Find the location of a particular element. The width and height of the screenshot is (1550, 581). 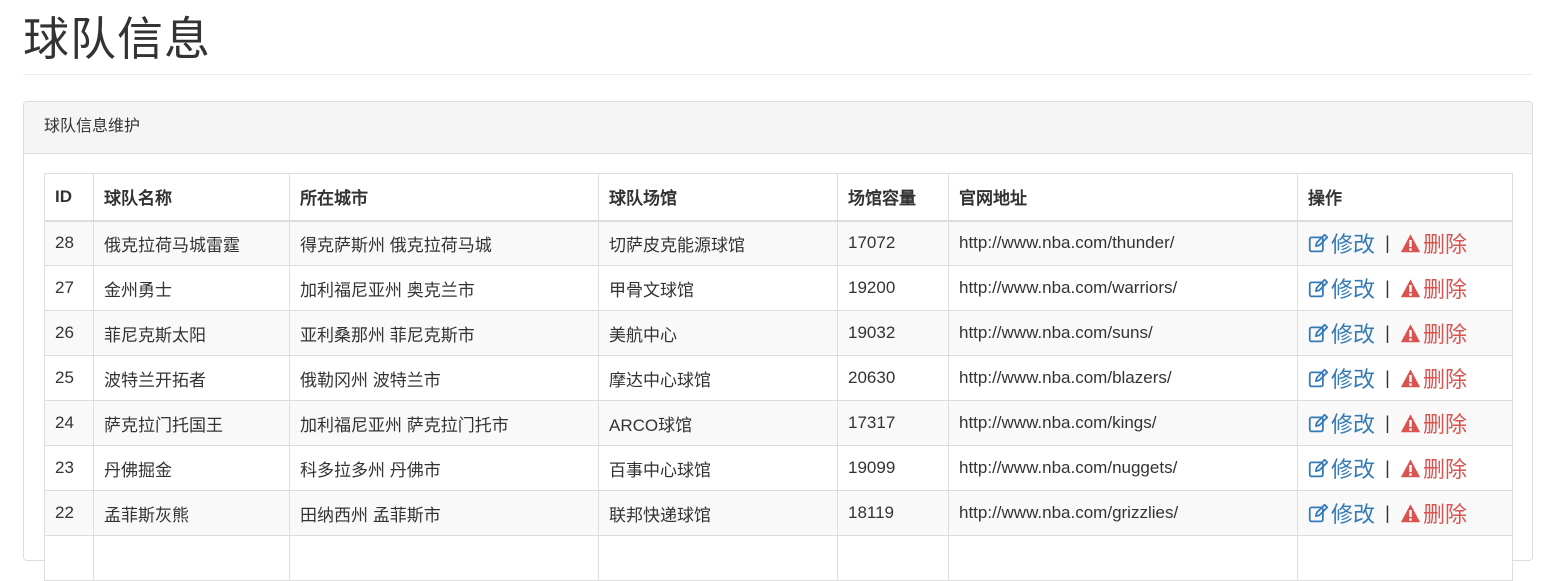

cell-id: 25 is located at coordinates (69, 378).